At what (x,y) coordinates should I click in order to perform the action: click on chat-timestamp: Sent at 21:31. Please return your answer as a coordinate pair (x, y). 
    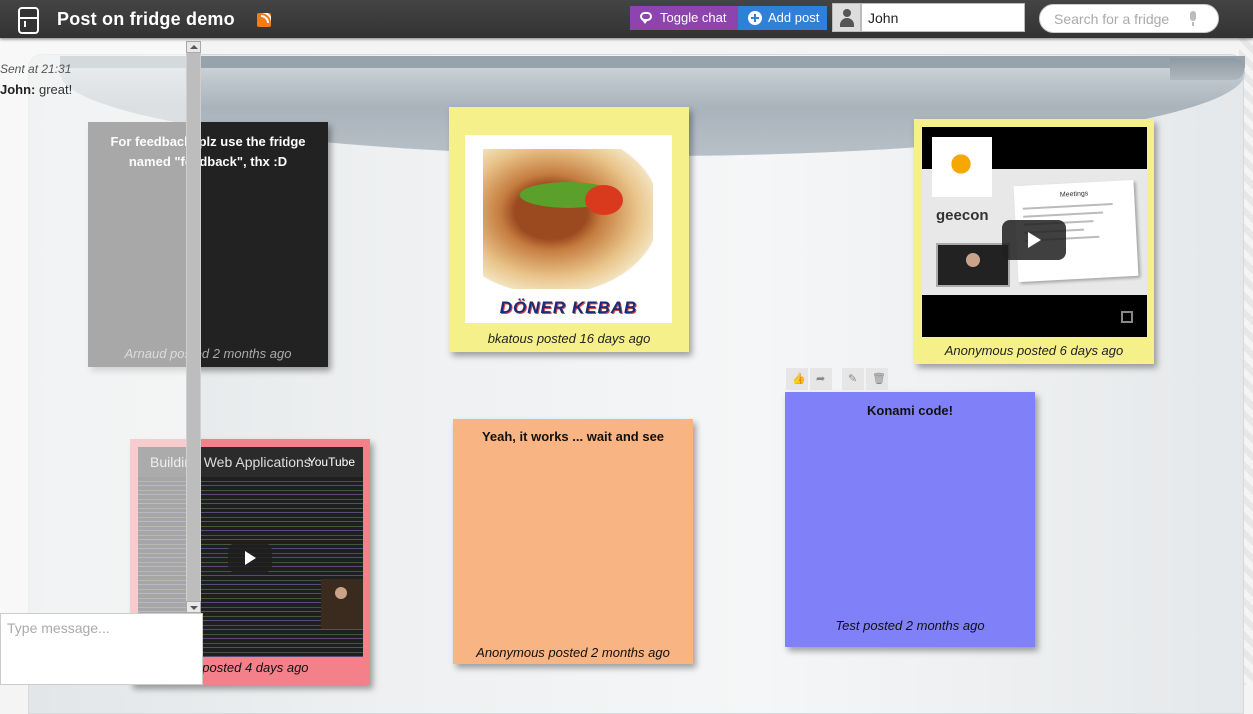
    Looking at the image, I should click on (36, 69).